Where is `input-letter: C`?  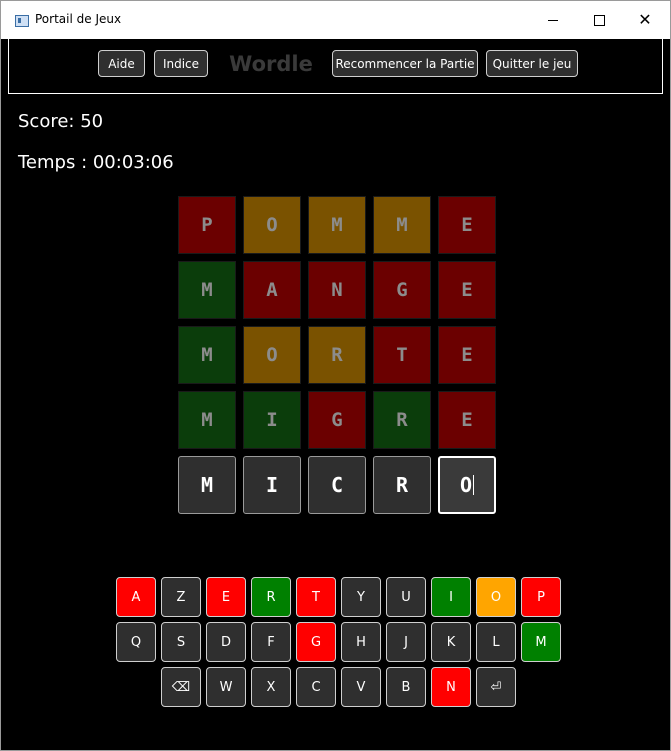
input-letter: C is located at coordinates (337, 485).